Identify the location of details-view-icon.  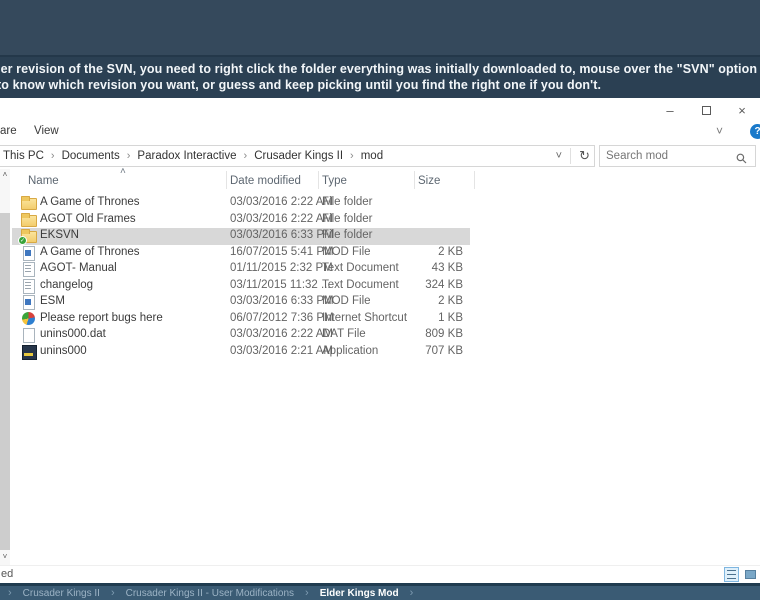
(731, 574).